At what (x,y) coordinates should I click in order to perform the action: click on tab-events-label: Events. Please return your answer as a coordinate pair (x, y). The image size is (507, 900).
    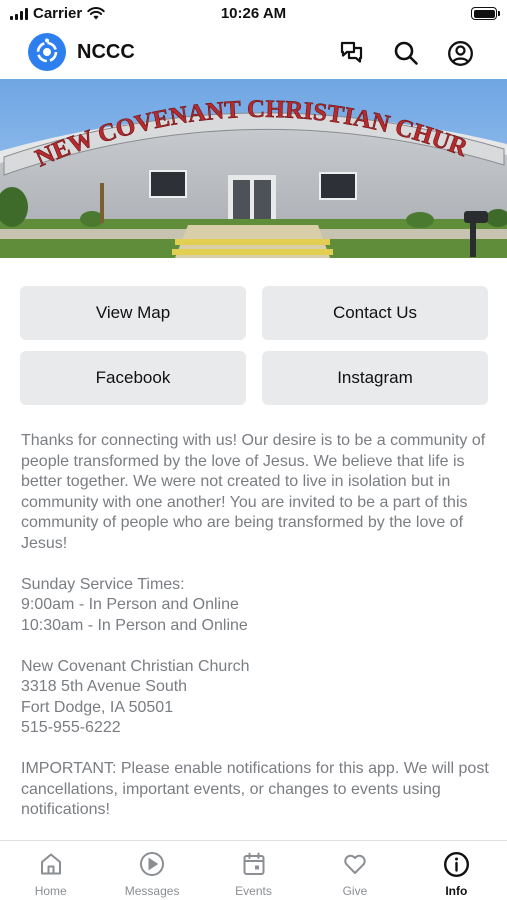
    Looking at the image, I should click on (253, 891).